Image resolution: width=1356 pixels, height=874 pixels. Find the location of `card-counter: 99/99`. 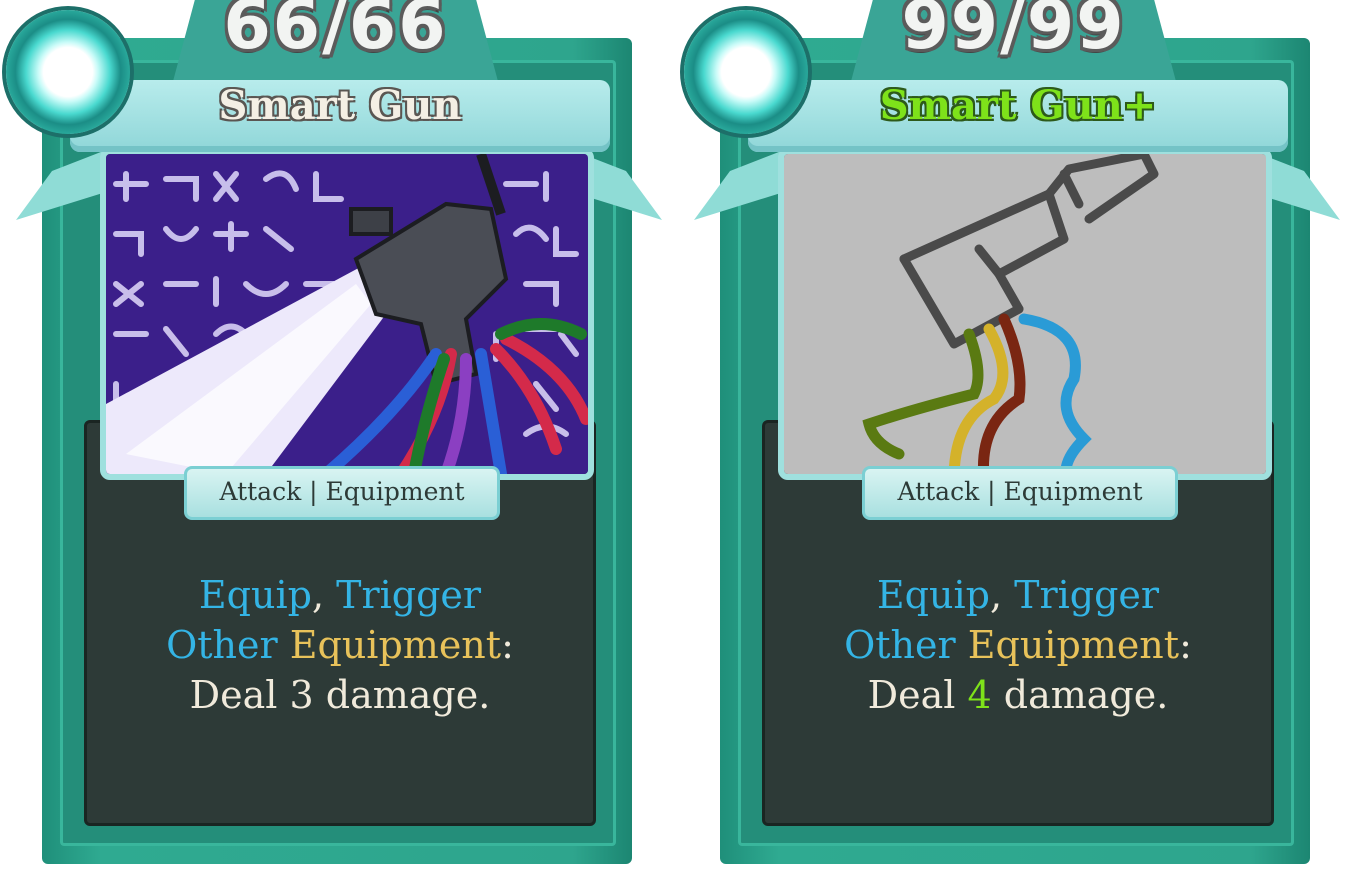

card-counter: 99/99 is located at coordinates (1013, 32).